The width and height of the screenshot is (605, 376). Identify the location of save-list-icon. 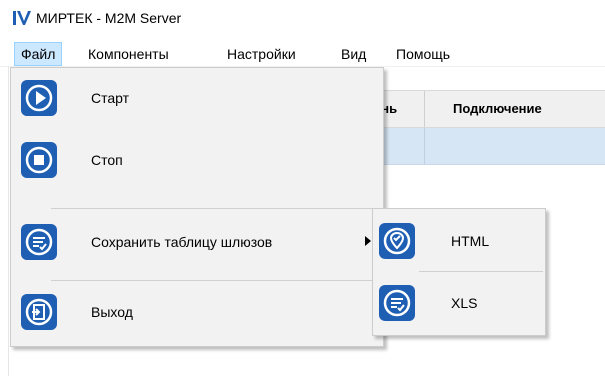
(39, 242).